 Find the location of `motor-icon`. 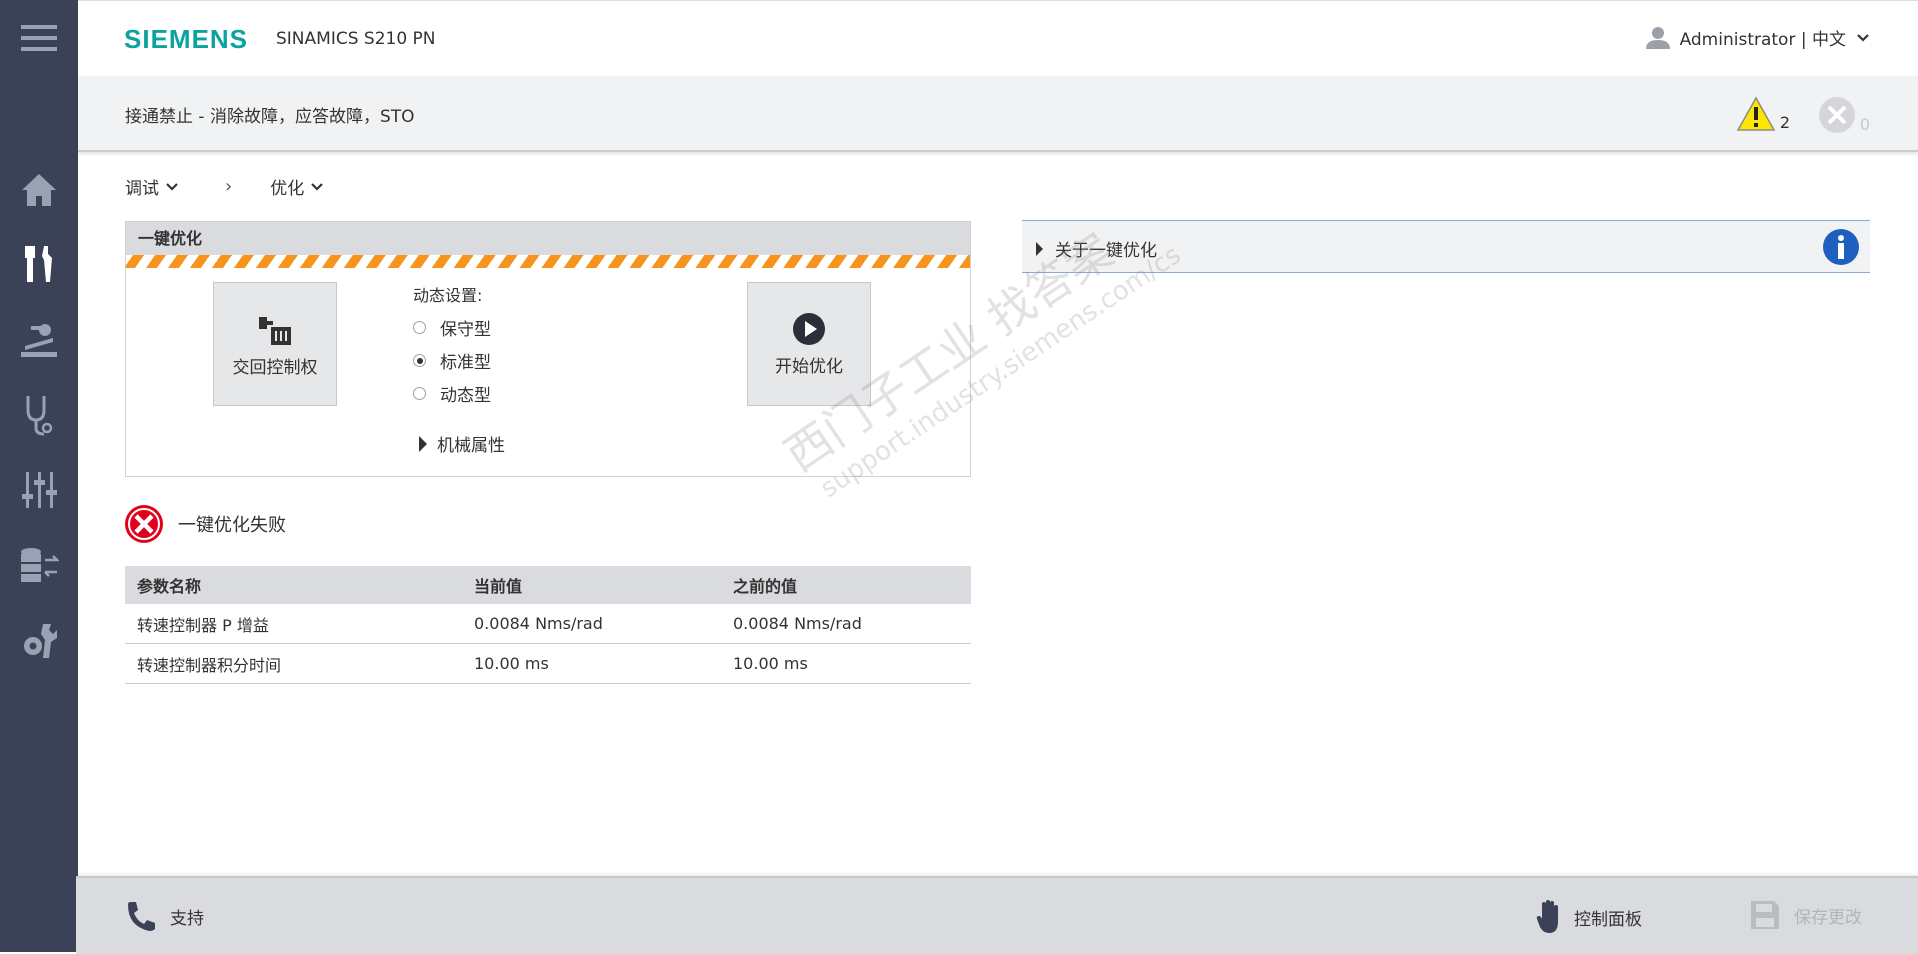

motor-icon is located at coordinates (275, 330).